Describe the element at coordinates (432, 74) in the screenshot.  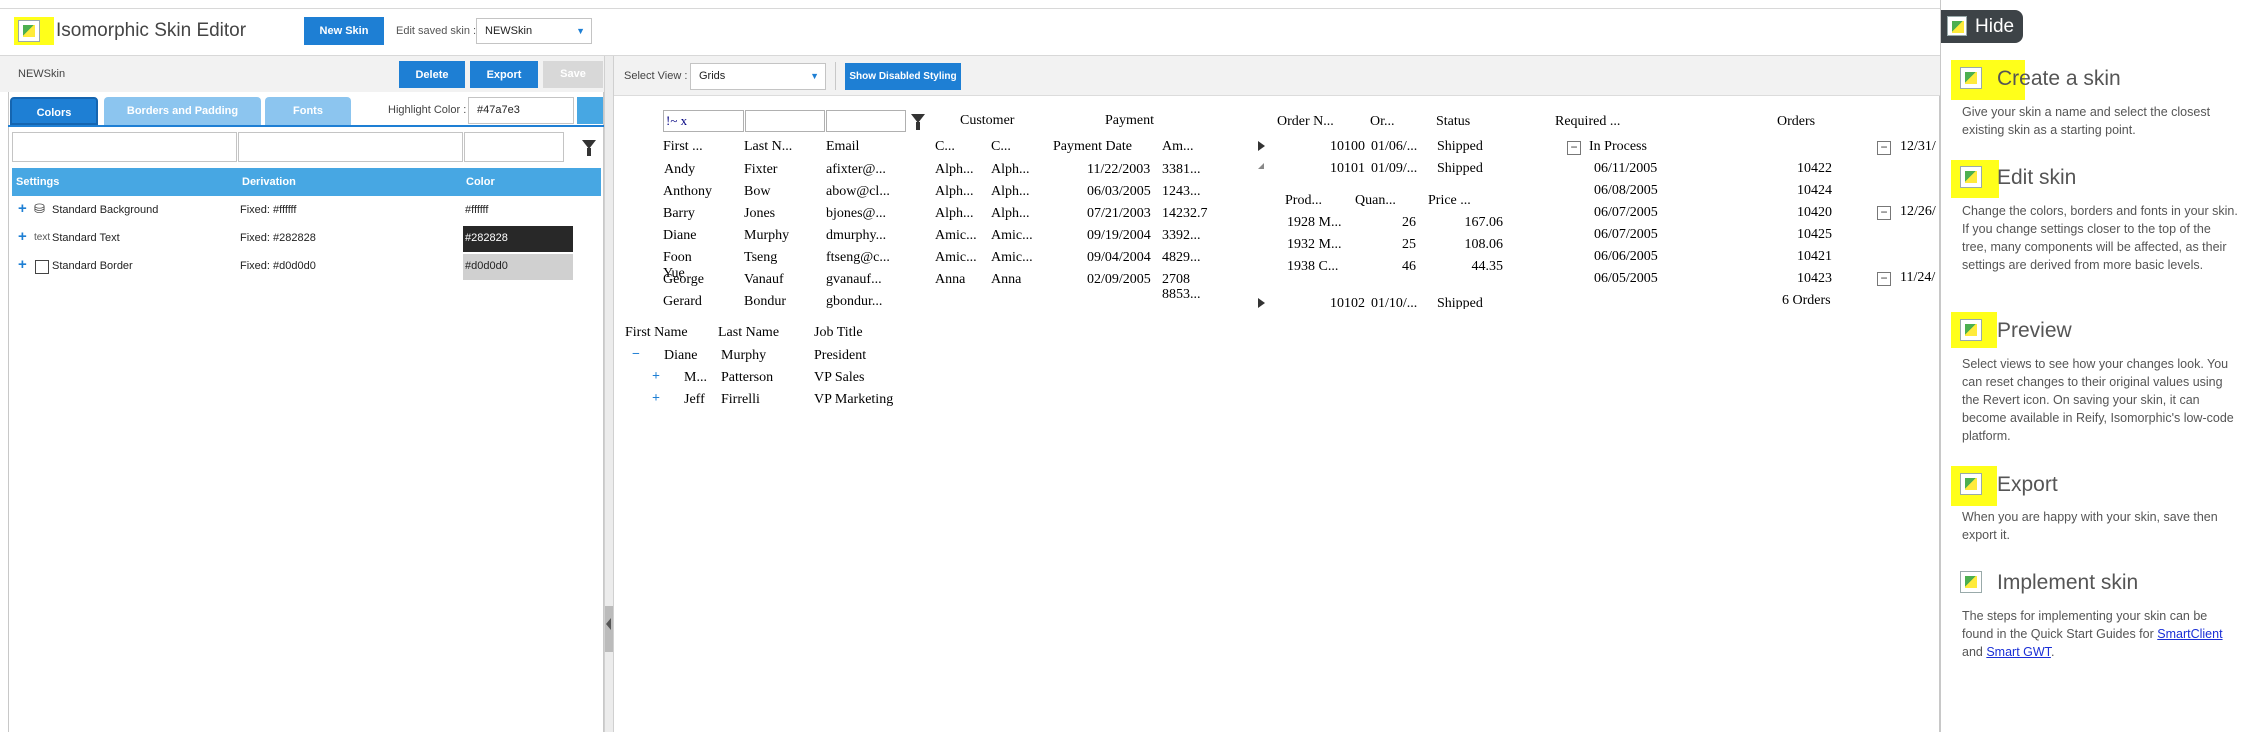
I see `delete-button: Delete` at that location.